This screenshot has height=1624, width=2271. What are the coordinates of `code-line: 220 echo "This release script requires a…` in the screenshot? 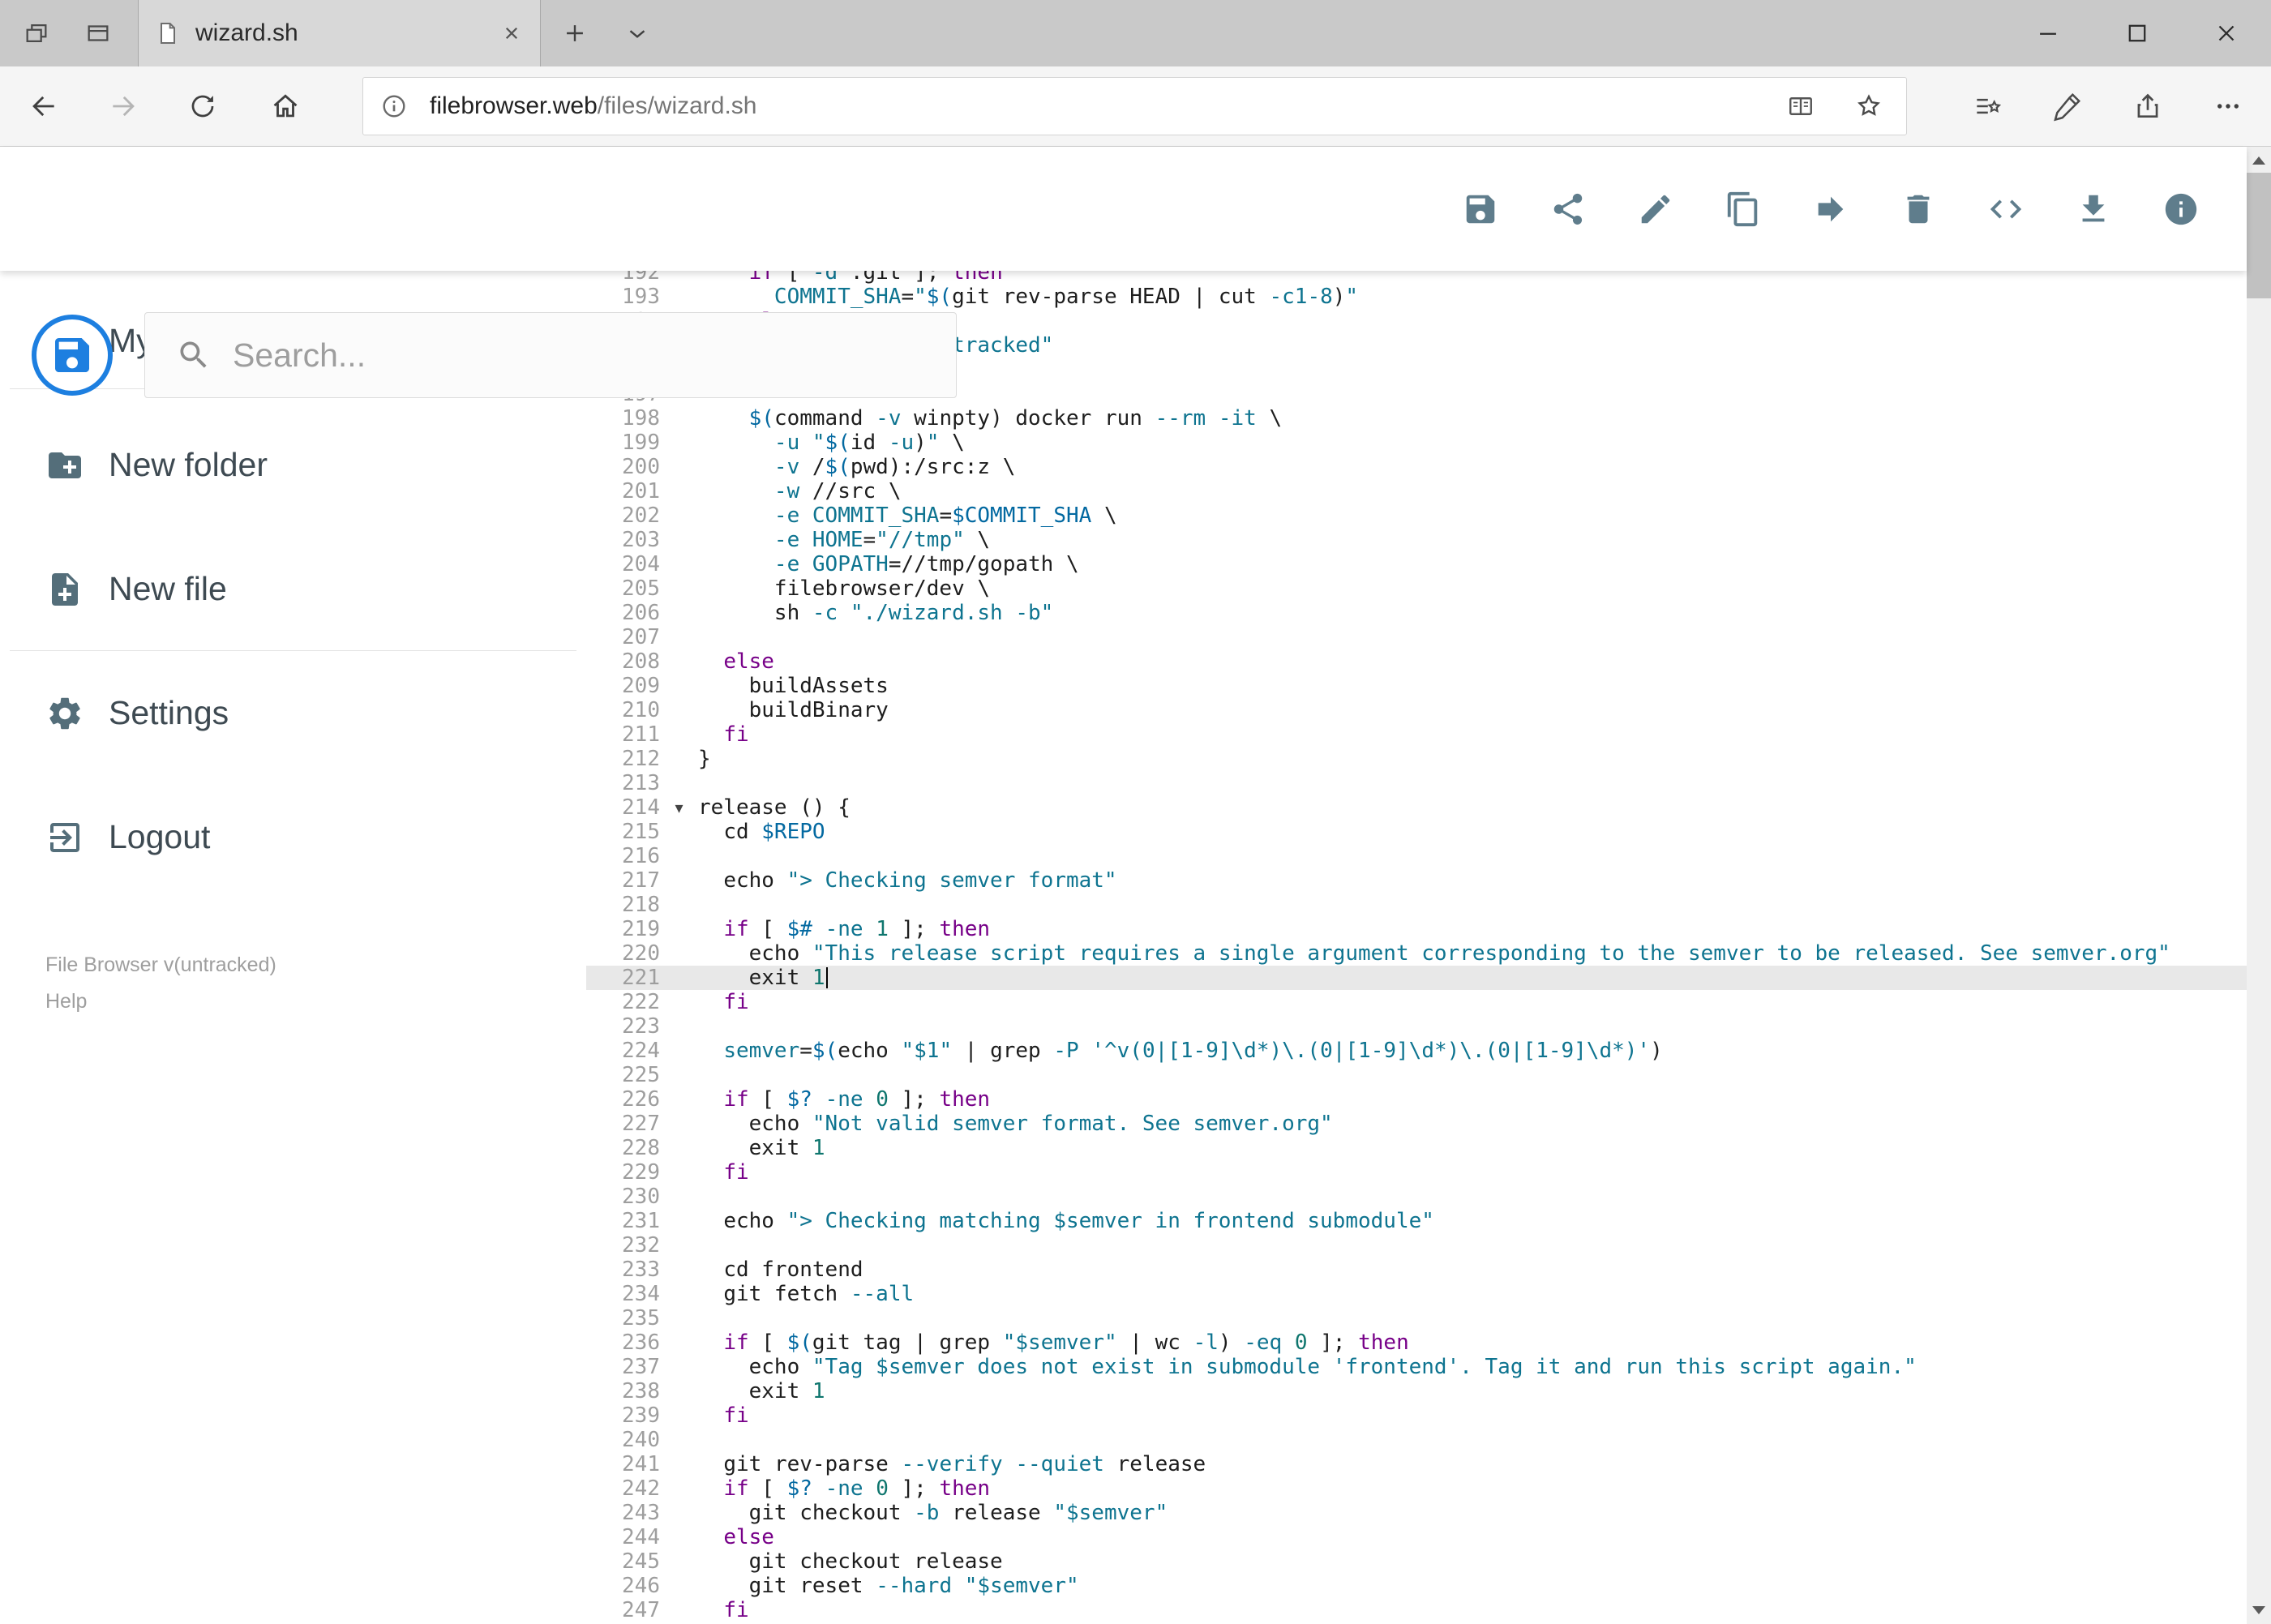 It's located at (1417, 953).